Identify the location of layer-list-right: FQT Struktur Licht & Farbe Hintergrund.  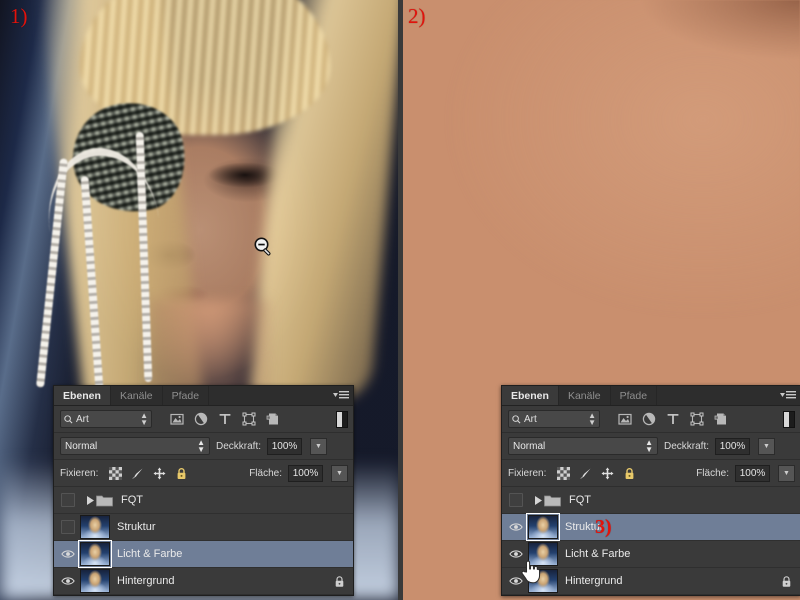
(651, 541).